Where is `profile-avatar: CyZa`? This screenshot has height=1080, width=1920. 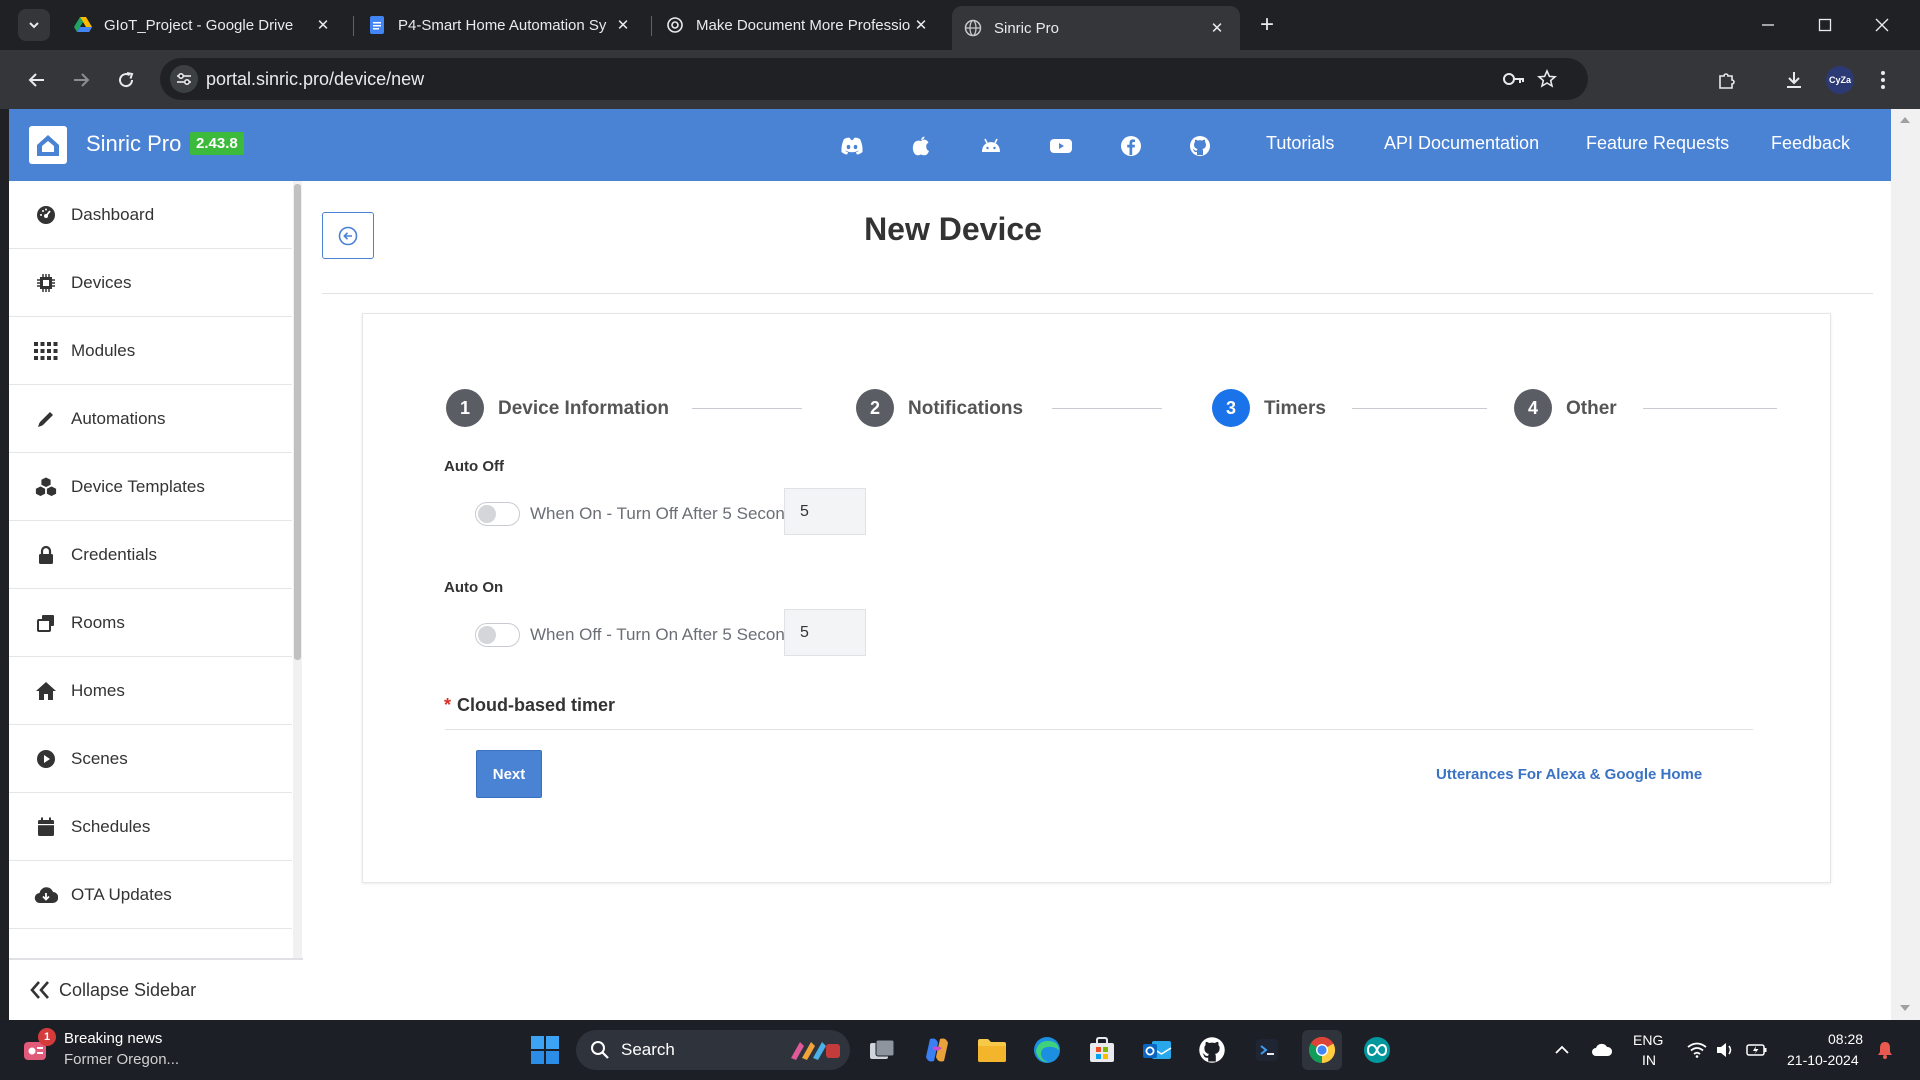 profile-avatar: CyZa is located at coordinates (1840, 80).